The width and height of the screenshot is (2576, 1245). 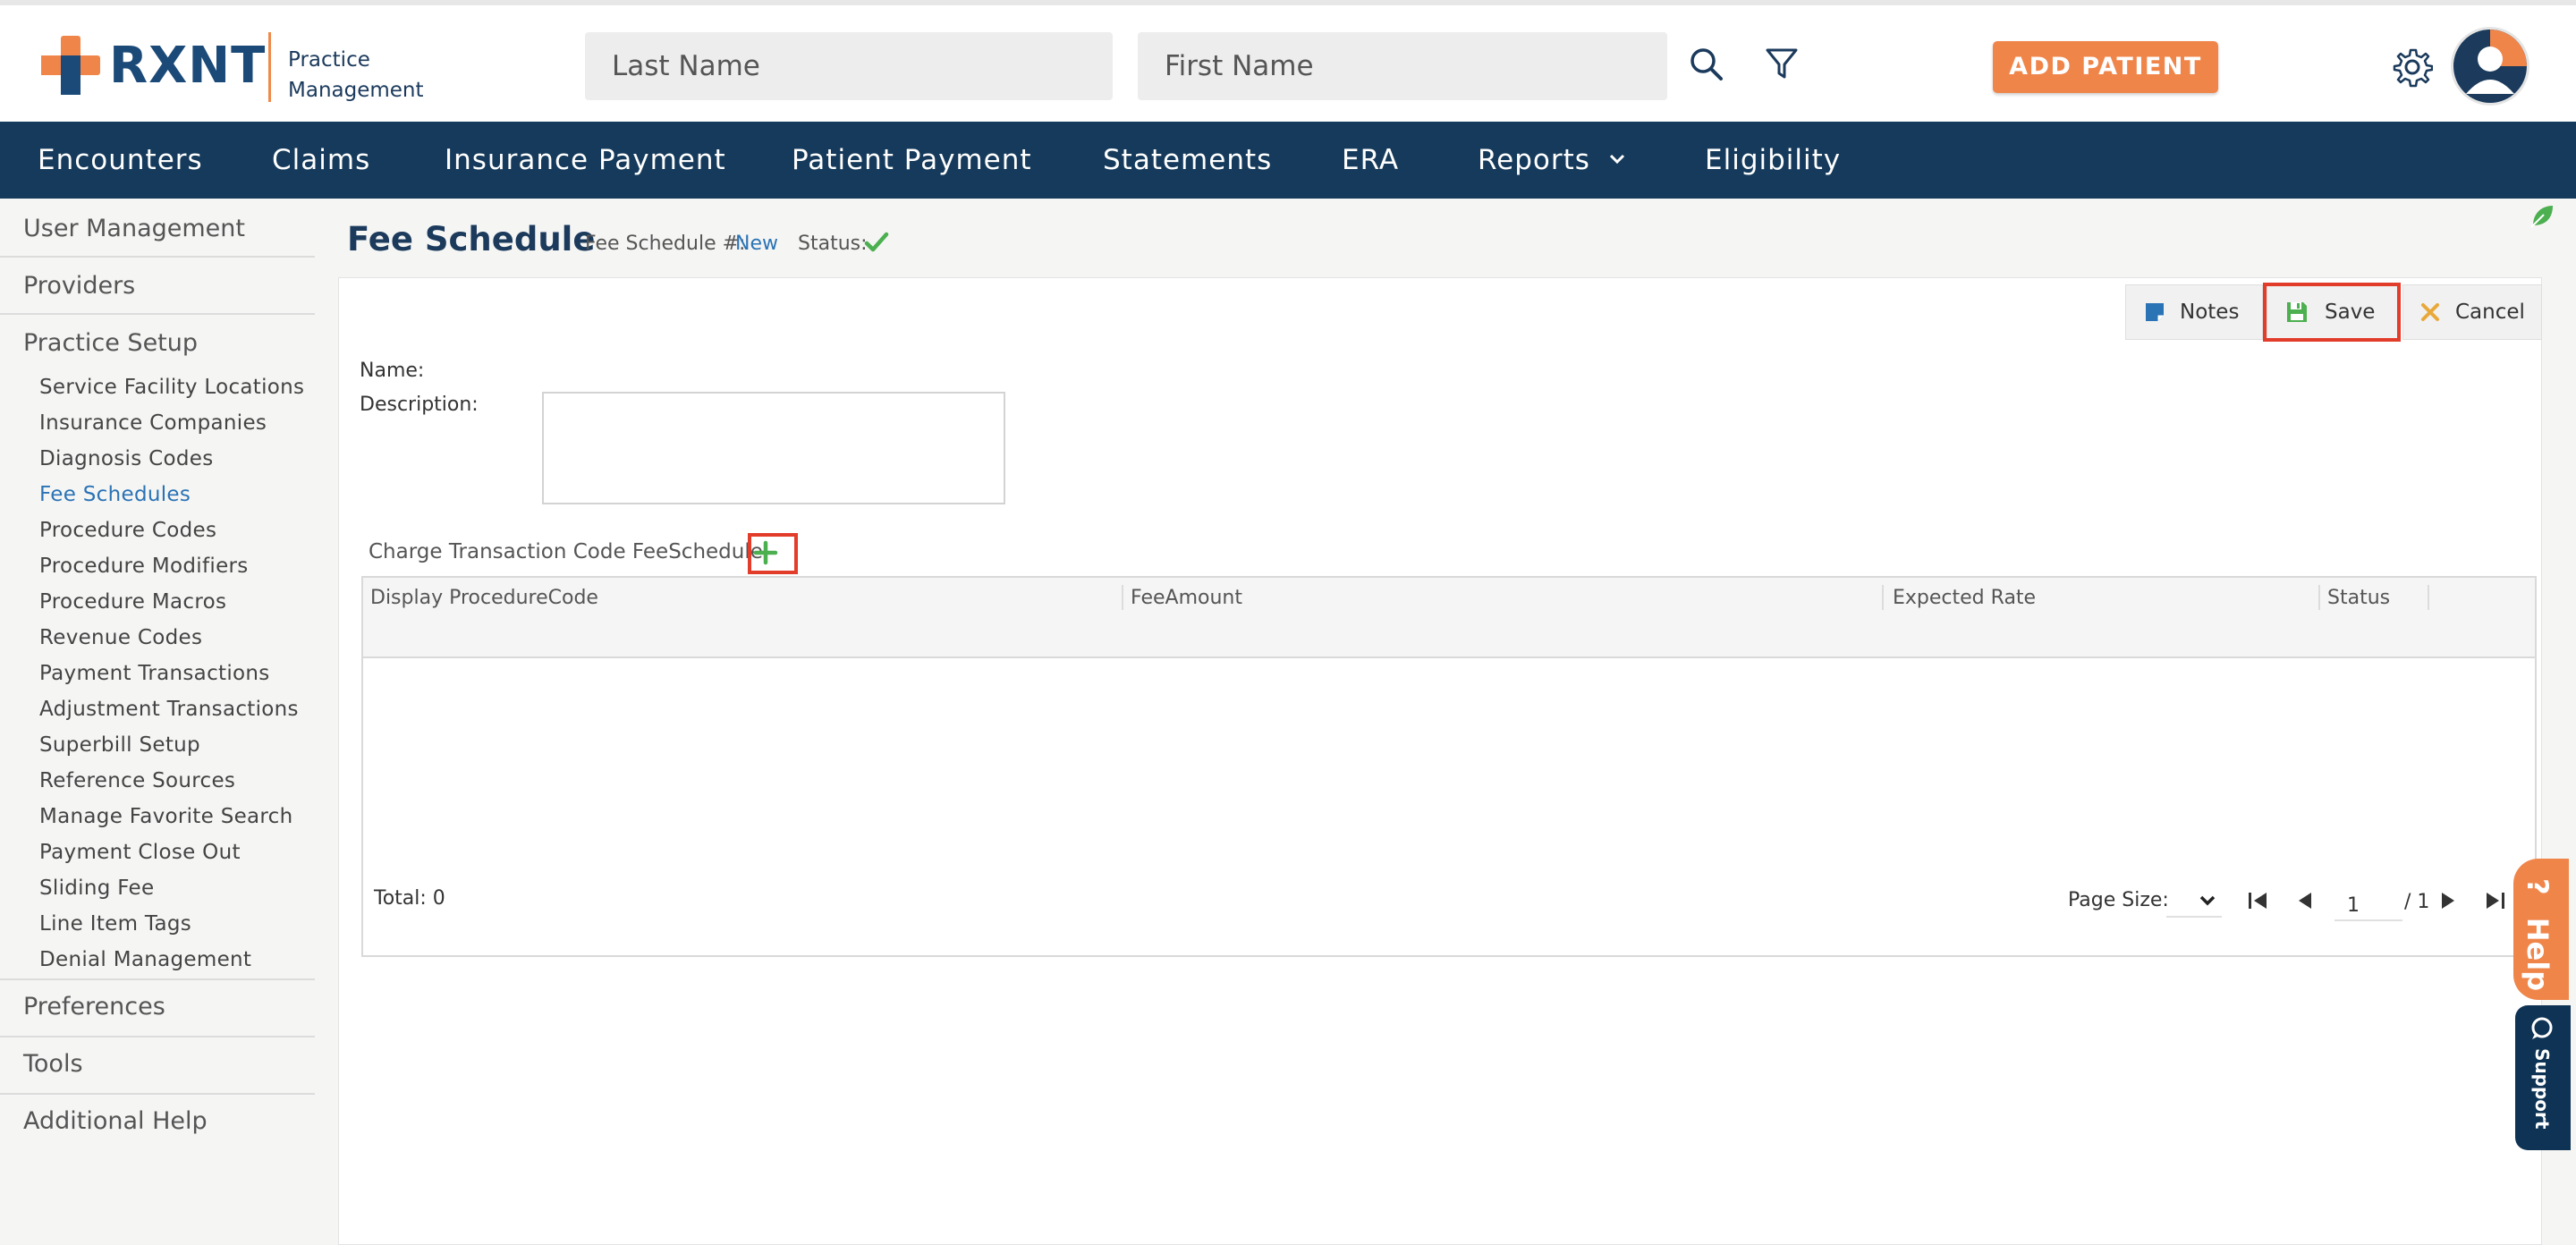 What do you see at coordinates (94, 1007) in the screenshot?
I see `sidebar-item-preferences: Preferences` at bounding box center [94, 1007].